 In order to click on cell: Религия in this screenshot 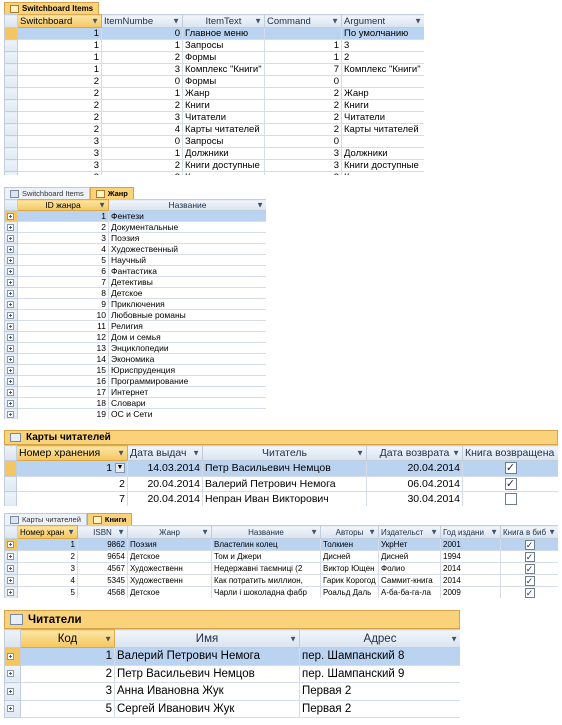, I will do `click(187, 326)`.